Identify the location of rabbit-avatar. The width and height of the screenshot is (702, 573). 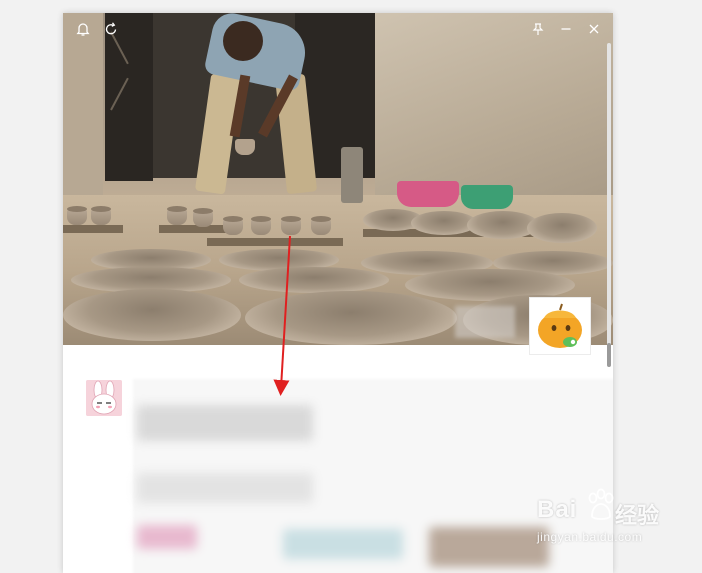
(104, 398).